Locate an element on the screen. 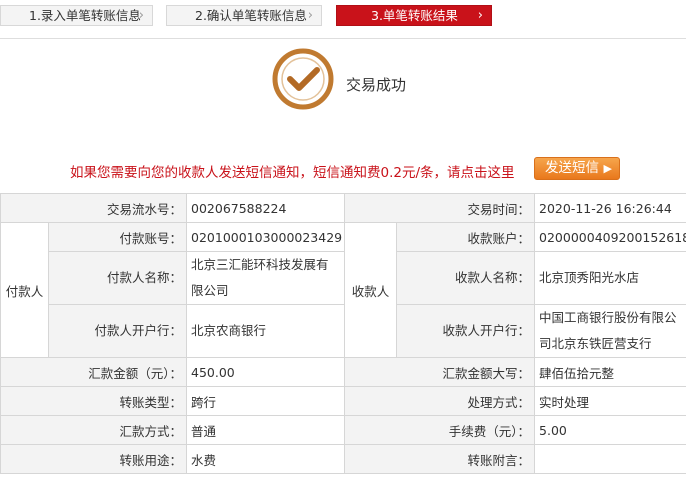 The height and width of the screenshot is (500, 686). payer-name-label: 付款人名称： is located at coordinates (117, 278).